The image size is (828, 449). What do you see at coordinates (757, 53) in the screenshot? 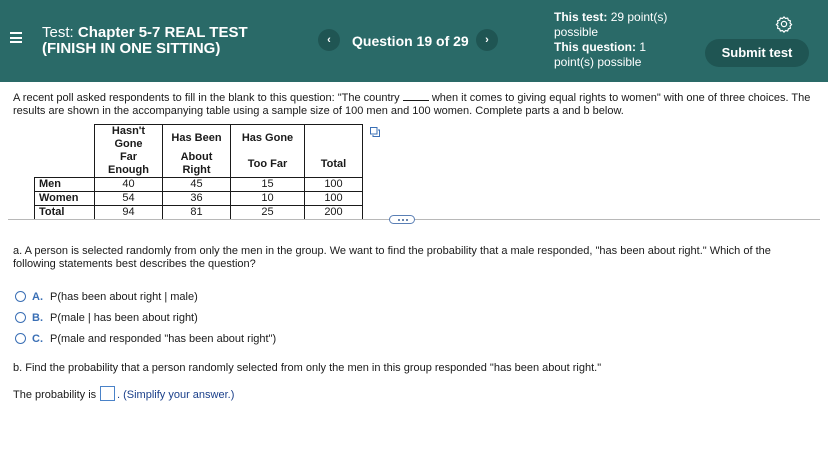
I see `submit-test-button: Submit test` at bounding box center [757, 53].